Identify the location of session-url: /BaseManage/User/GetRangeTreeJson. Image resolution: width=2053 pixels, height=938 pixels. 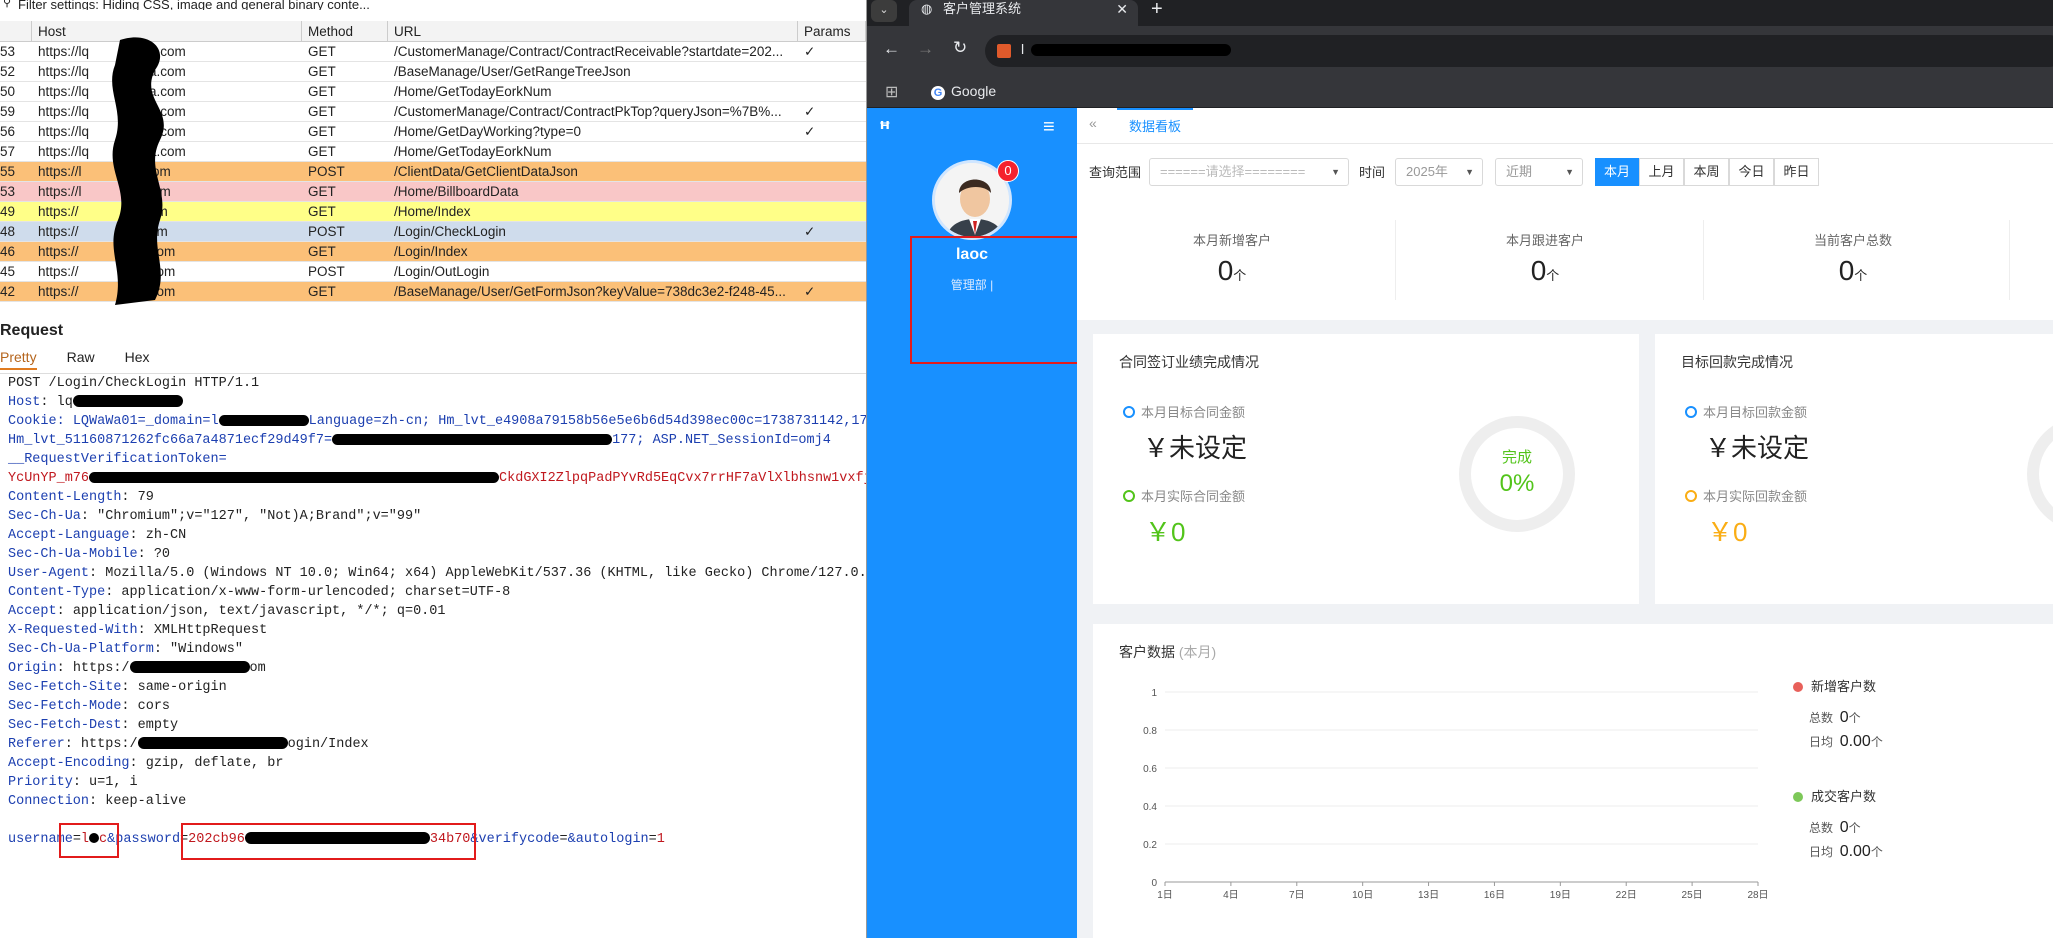
(512, 71).